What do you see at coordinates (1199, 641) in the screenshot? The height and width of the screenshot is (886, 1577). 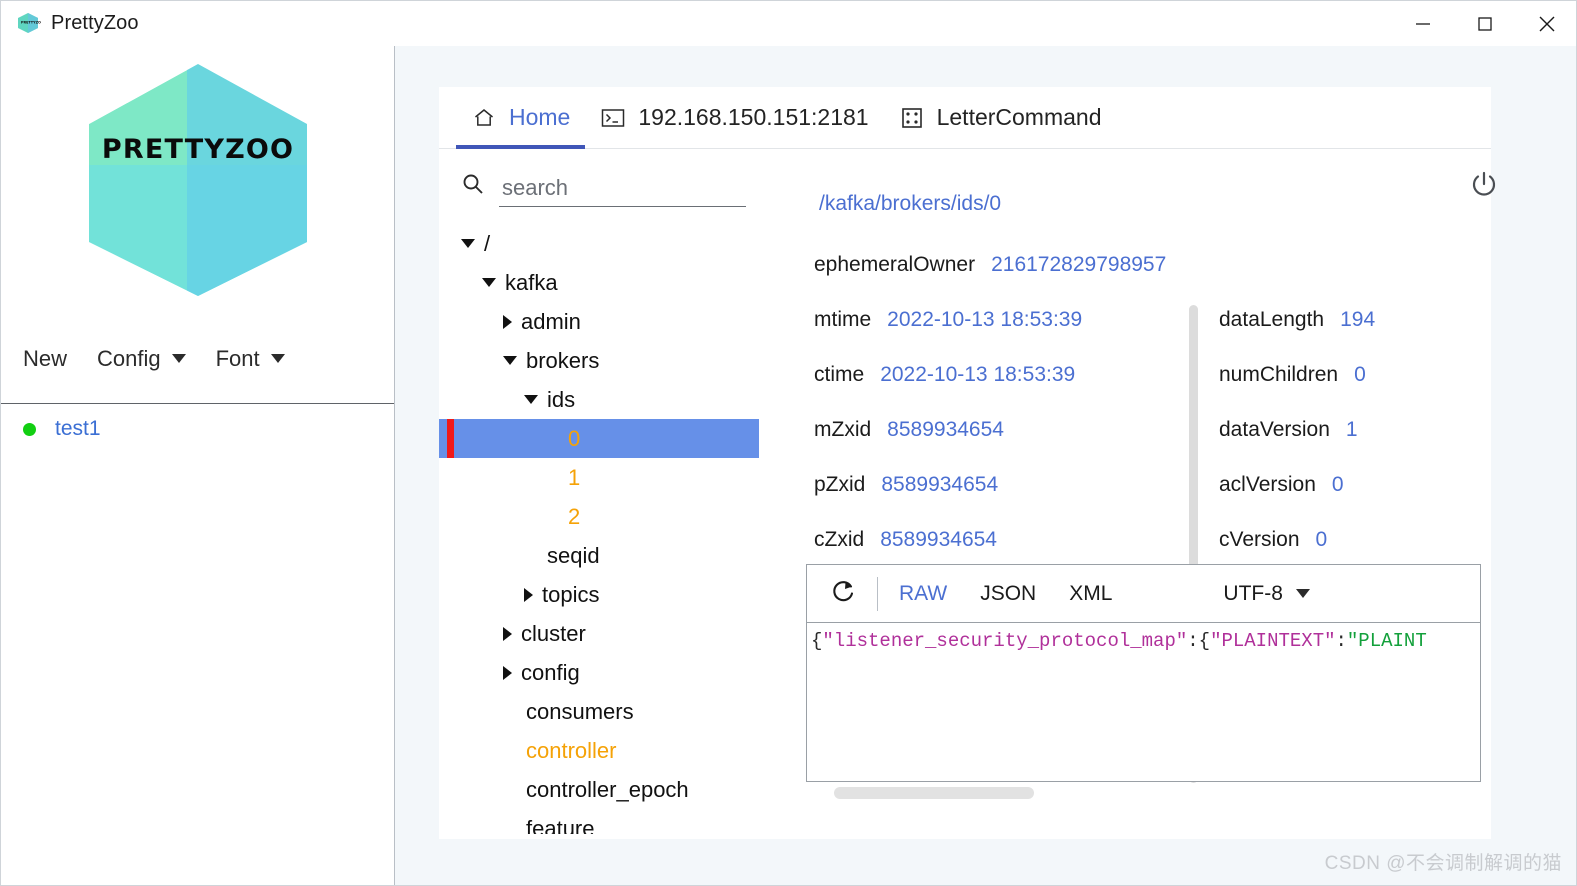 I see `code-token: :{` at bounding box center [1199, 641].